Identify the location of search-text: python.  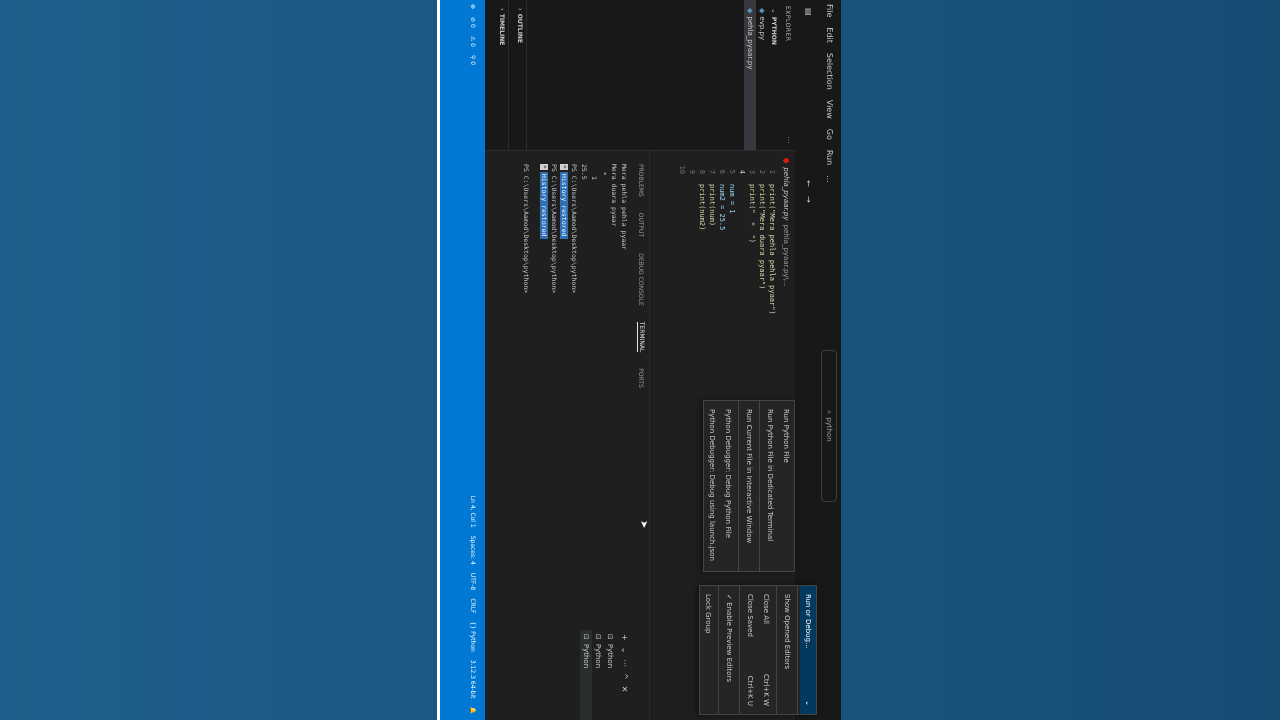
(829, 429).